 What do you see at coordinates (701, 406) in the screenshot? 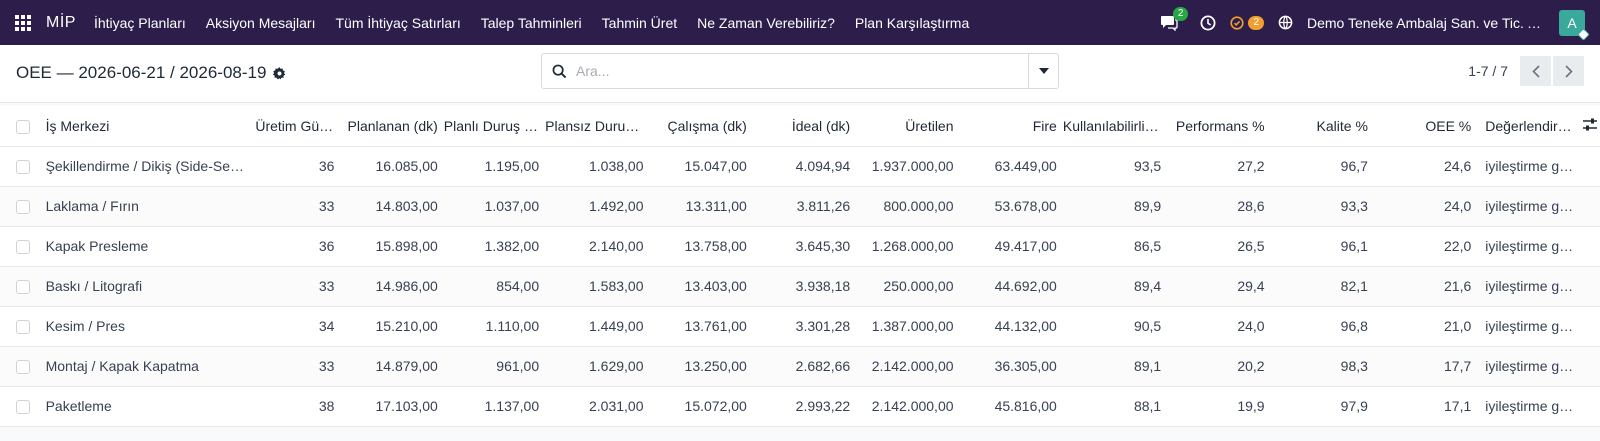
I see `cell-calisma: 15.072,00` at bounding box center [701, 406].